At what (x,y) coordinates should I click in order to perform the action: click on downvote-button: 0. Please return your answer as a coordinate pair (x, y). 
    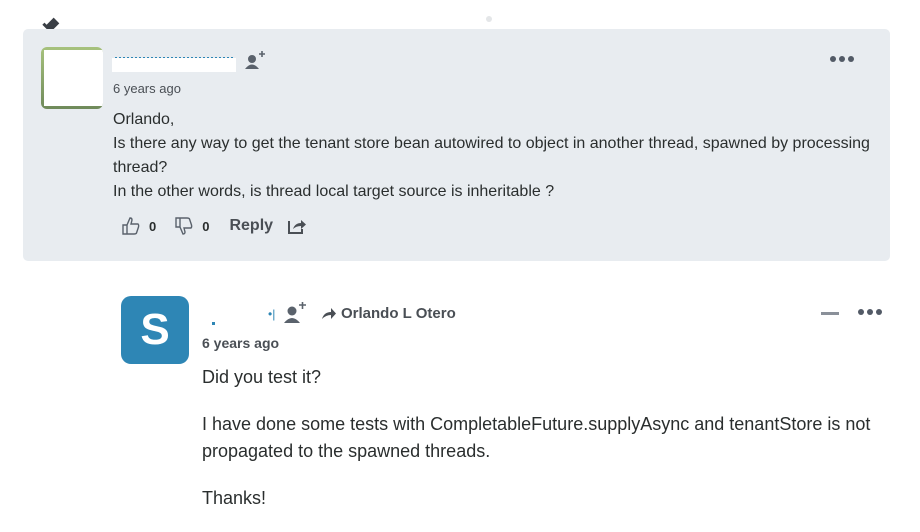
    Looking at the image, I should click on (191, 226).